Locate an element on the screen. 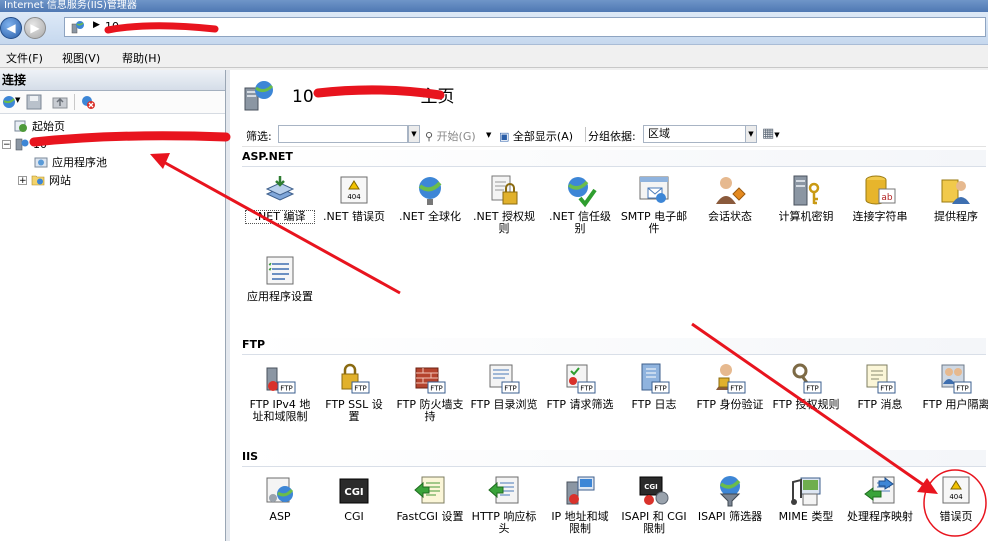 This screenshot has height=541, width=988. feature-net-compilation: .NET 编译 is located at coordinates (280, 199).